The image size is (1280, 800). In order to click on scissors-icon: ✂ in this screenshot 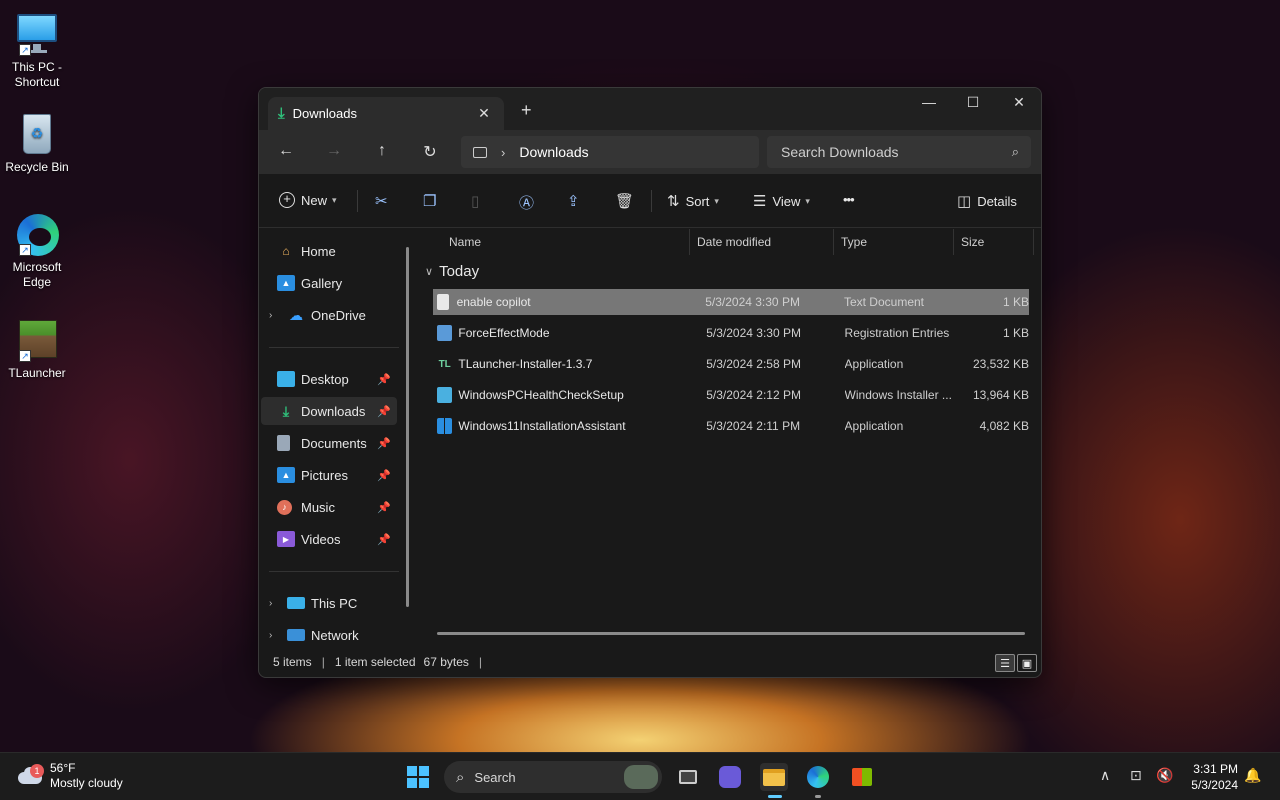, I will do `click(381, 201)`.